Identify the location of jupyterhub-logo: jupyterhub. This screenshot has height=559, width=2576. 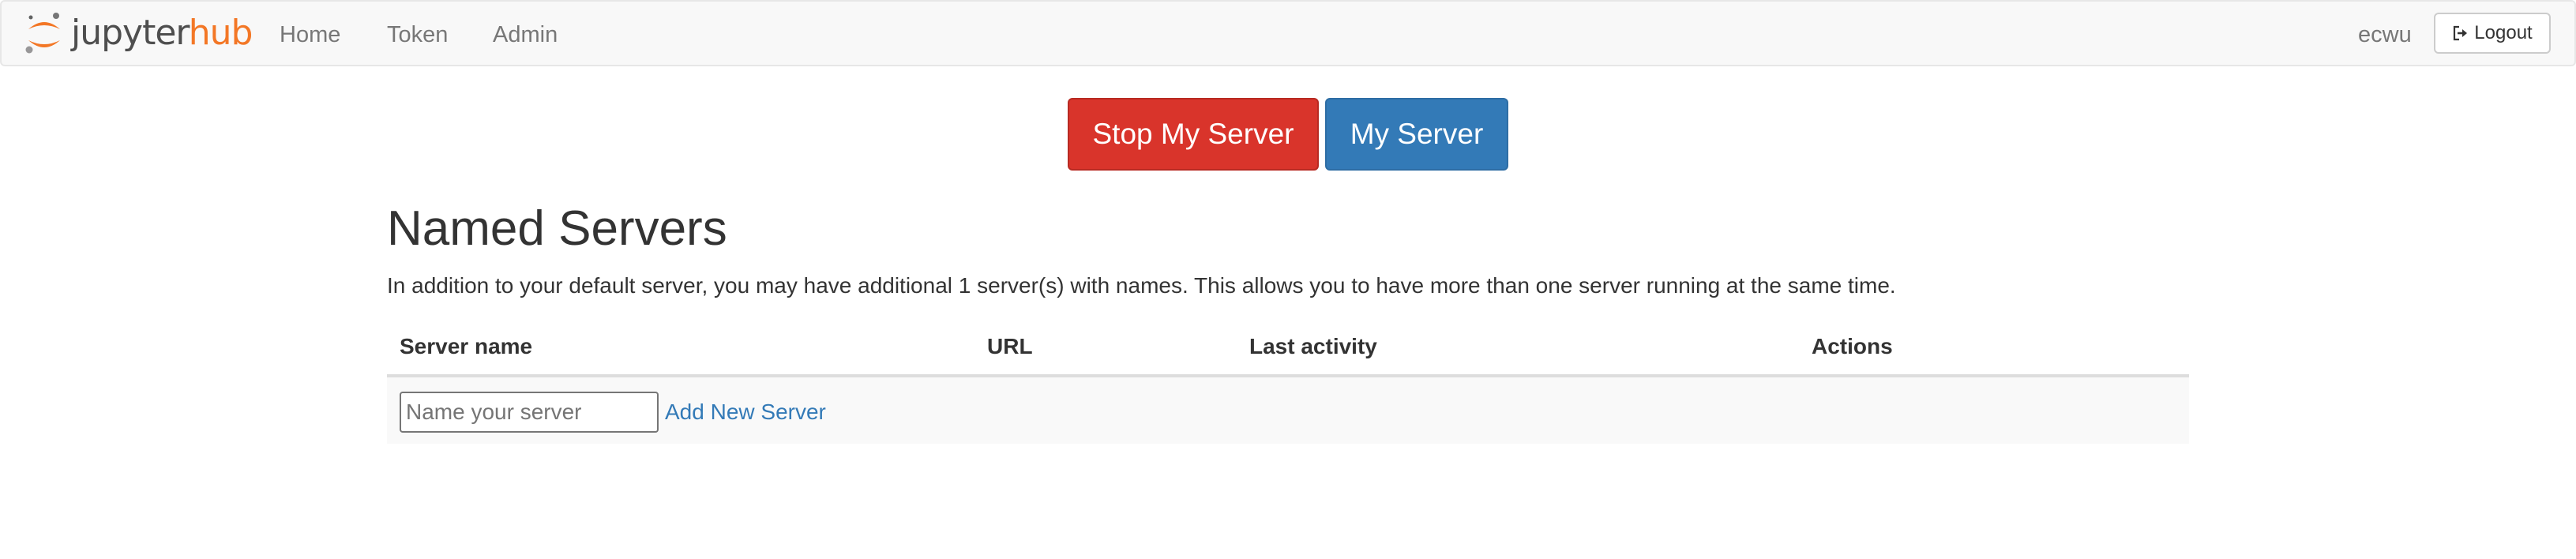
(138, 33).